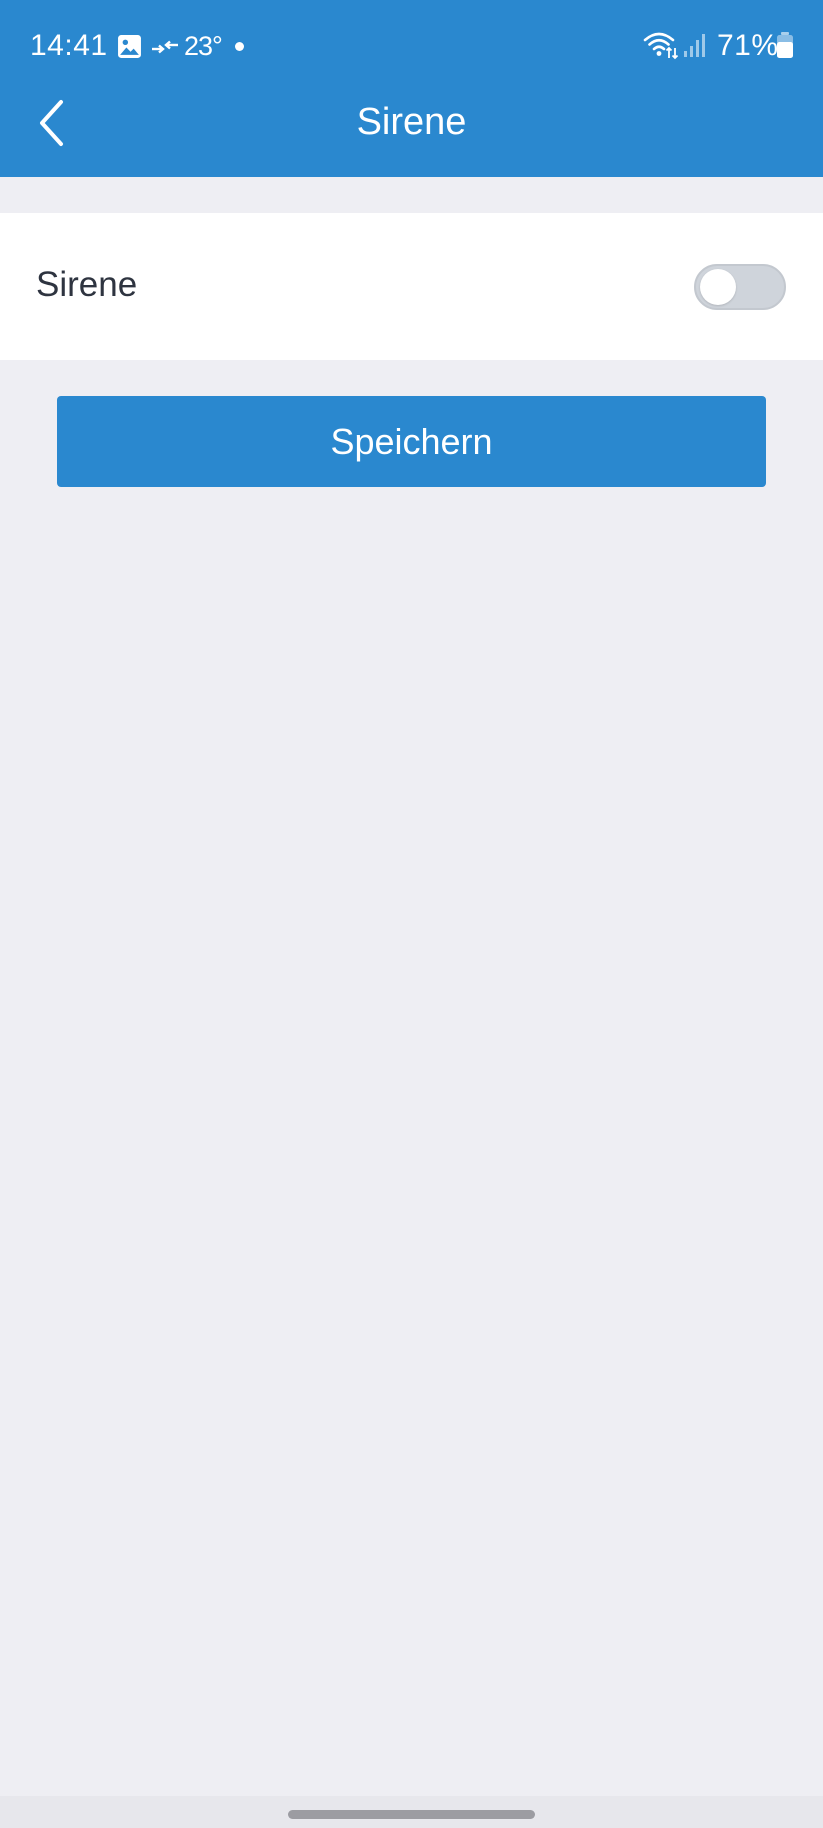  I want to click on siren-toggle, so click(740, 287).